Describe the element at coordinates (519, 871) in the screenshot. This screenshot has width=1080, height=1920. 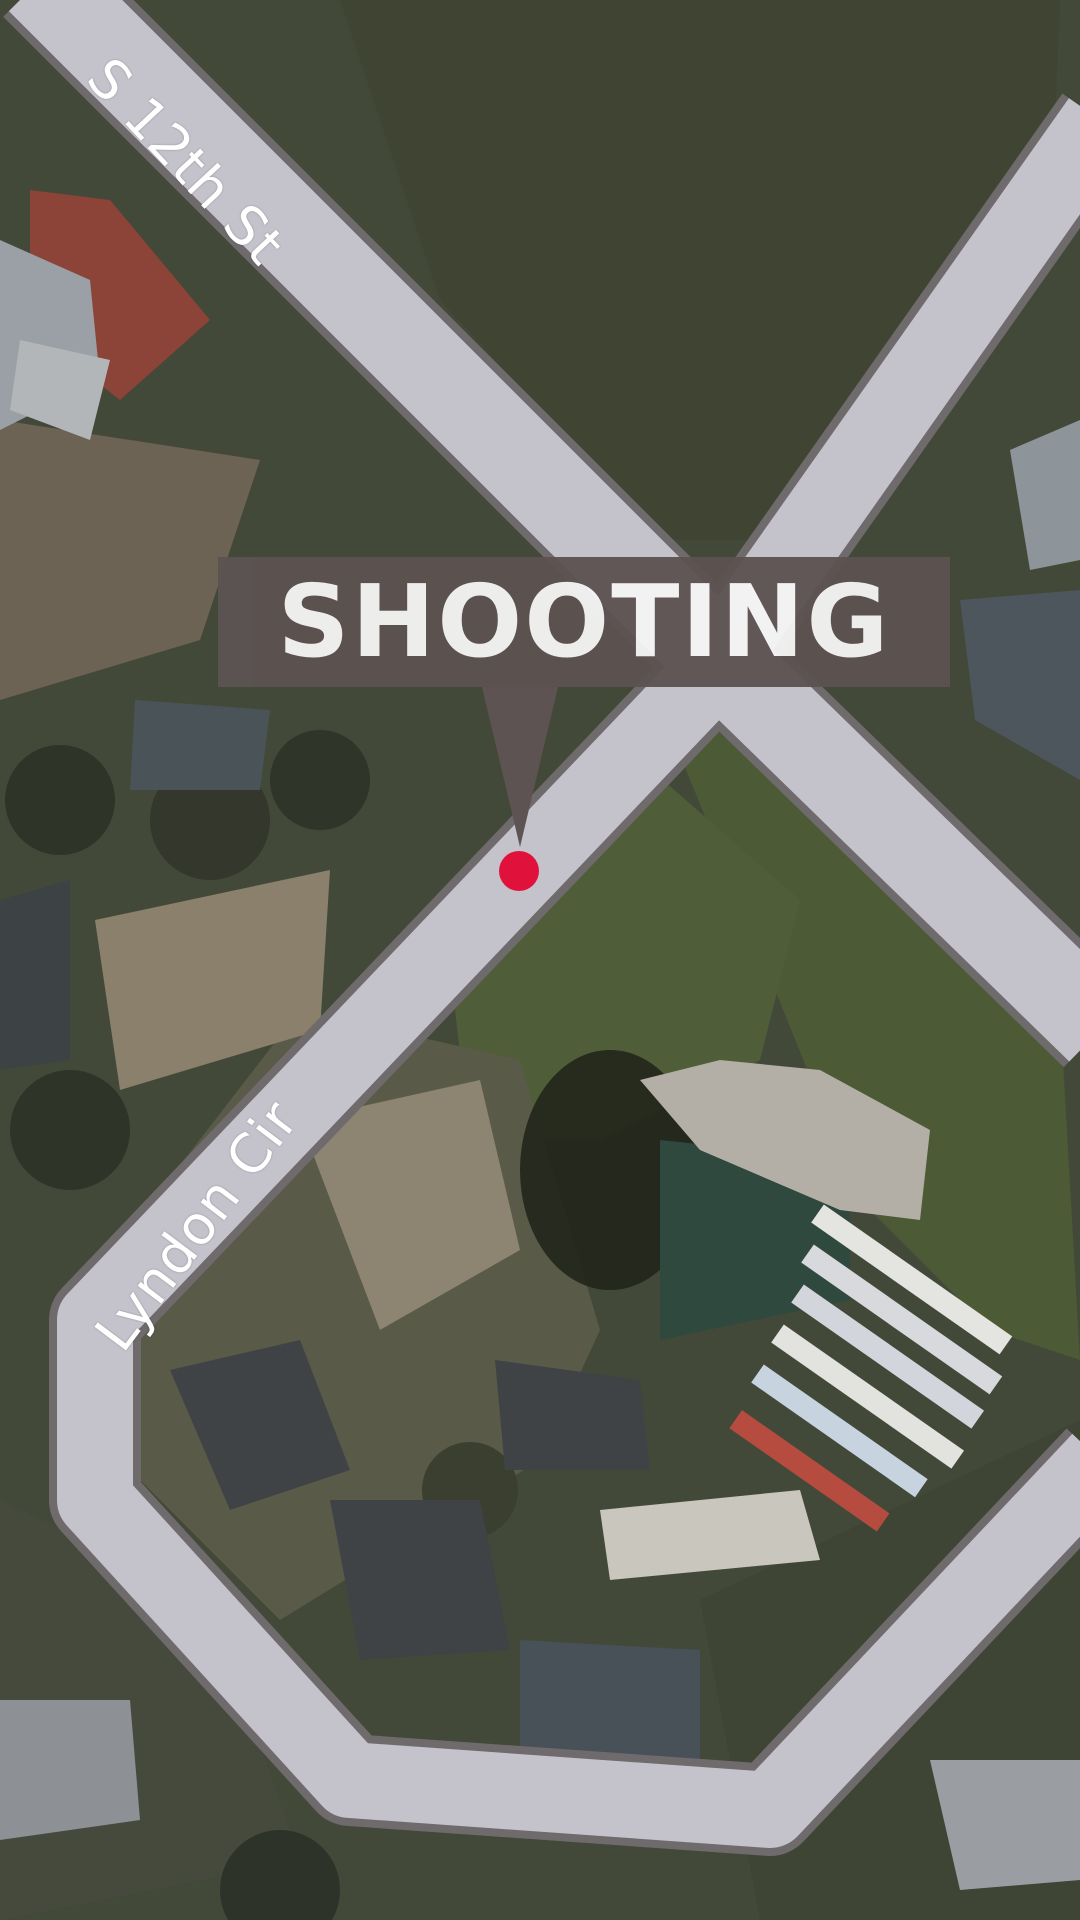
I see `location-dot-icon` at that location.